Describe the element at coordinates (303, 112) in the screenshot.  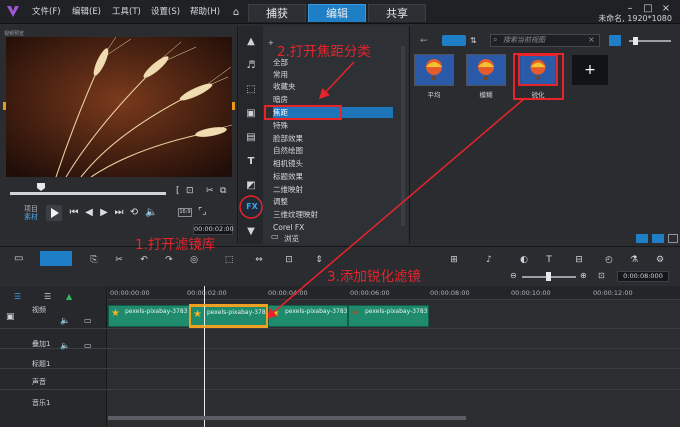
I see `annotation-box-focus` at that location.